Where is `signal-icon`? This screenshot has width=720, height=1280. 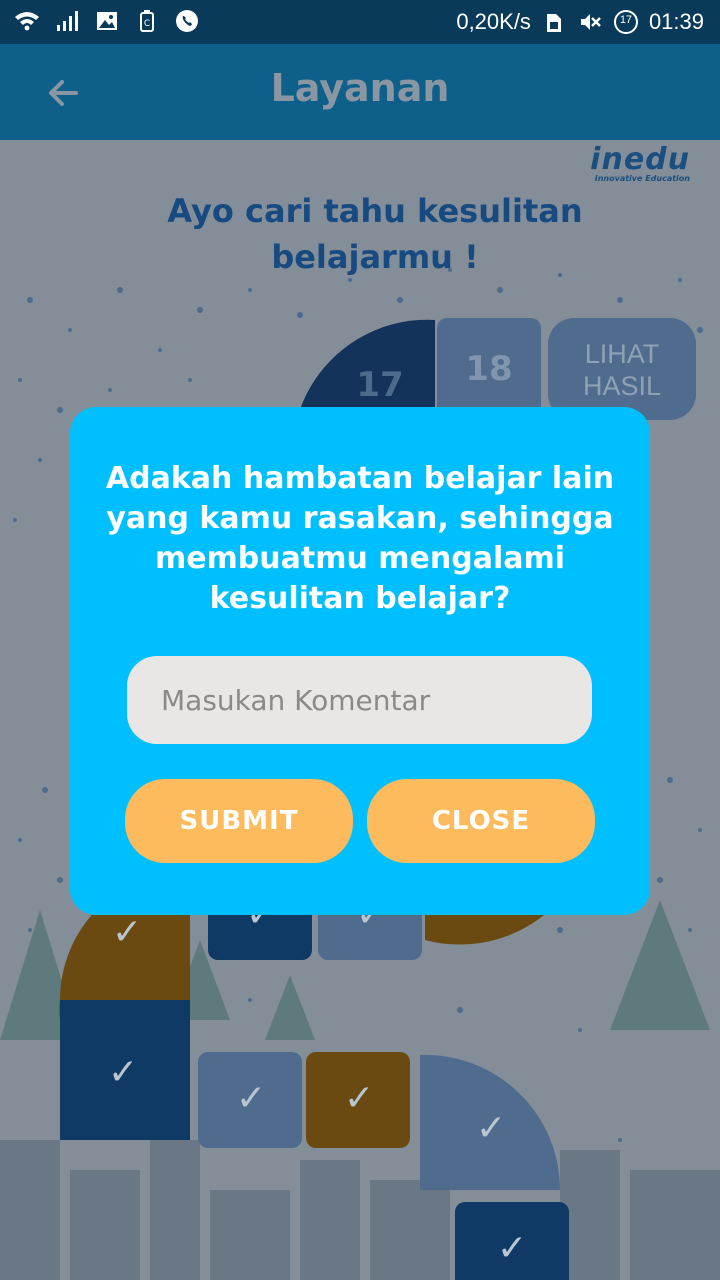 signal-icon is located at coordinates (67, 21).